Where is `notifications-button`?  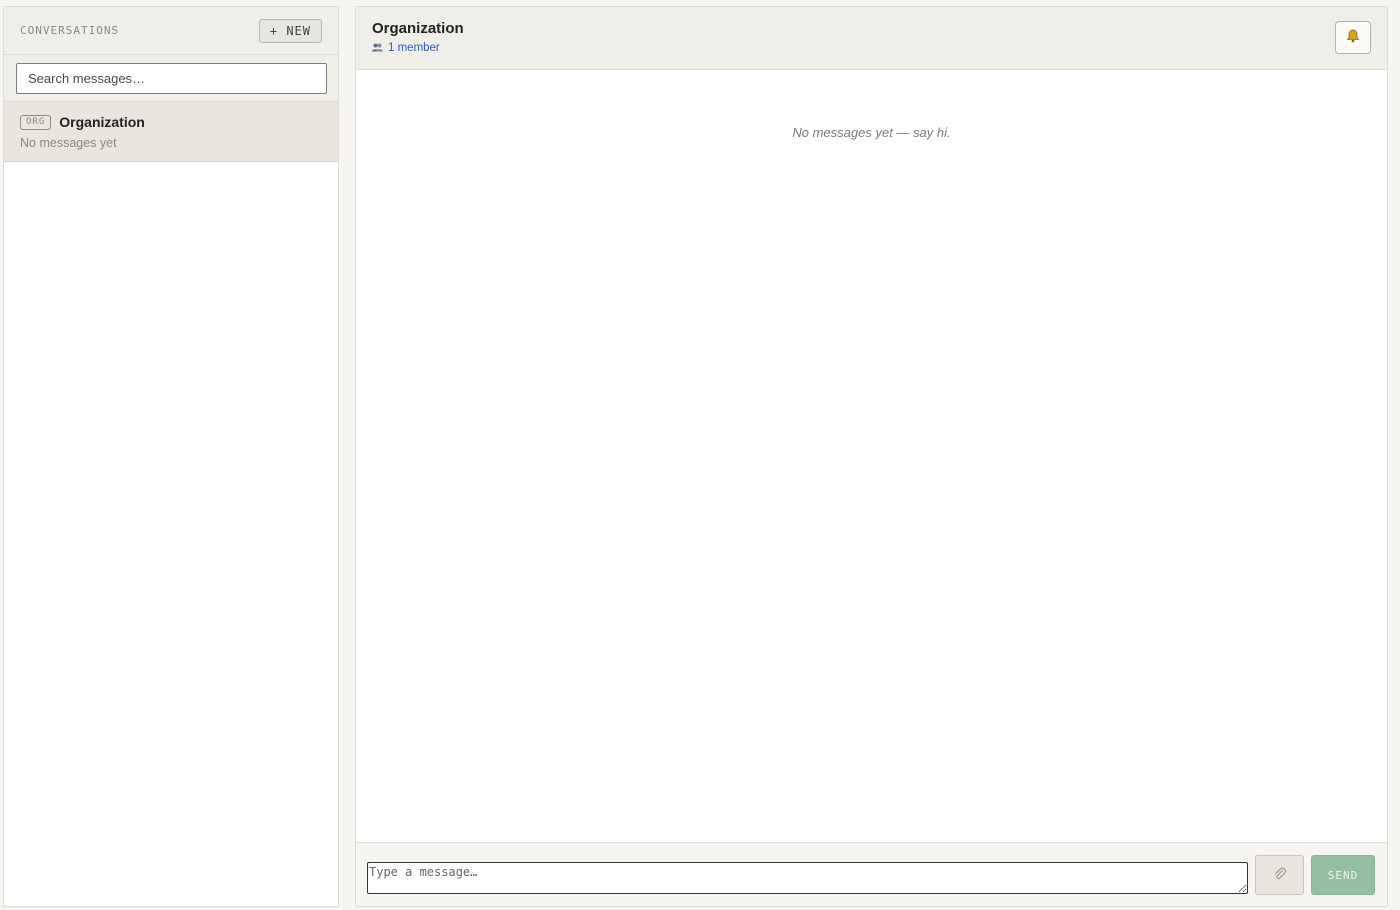
notifications-button is located at coordinates (1353, 37).